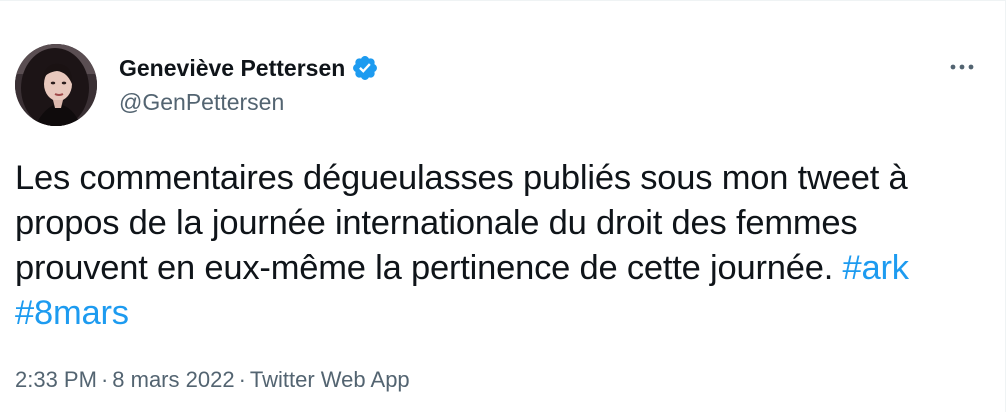 Image resolution: width=1006 pixels, height=412 pixels. I want to click on tweet-date: 8 mars 2022, so click(173, 379).